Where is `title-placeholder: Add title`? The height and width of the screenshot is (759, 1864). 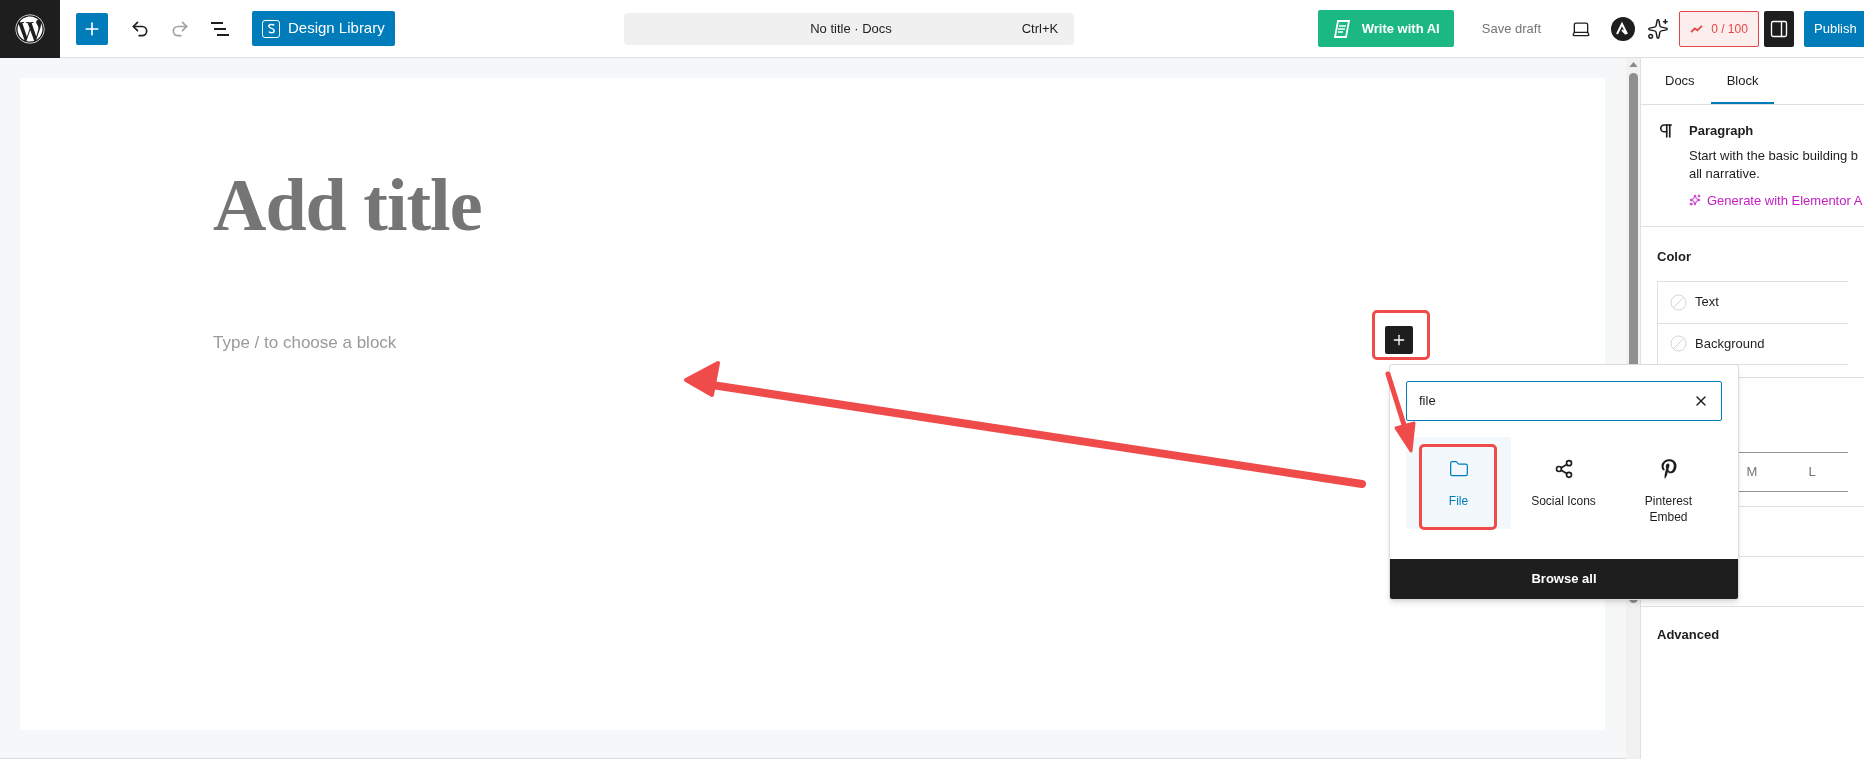 title-placeholder: Add title is located at coordinates (347, 205).